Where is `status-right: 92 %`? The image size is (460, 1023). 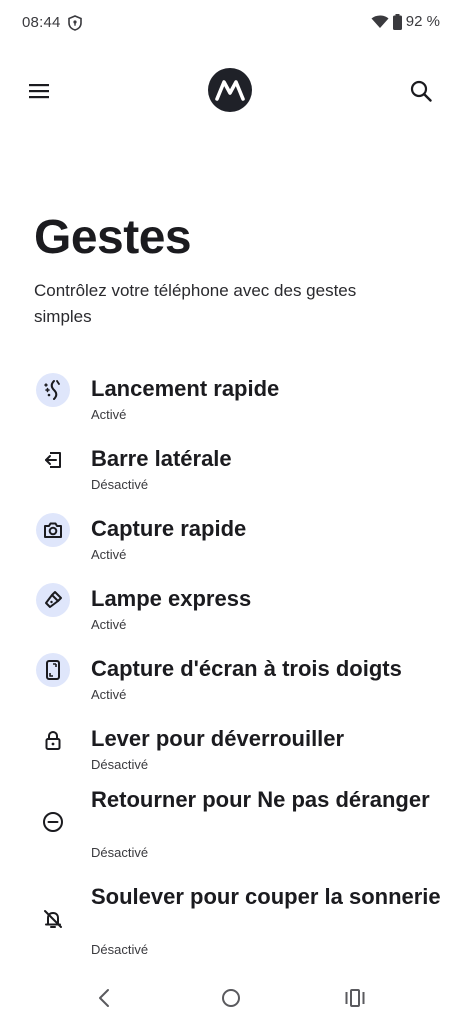
status-right: 92 % is located at coordinates (405, 21).